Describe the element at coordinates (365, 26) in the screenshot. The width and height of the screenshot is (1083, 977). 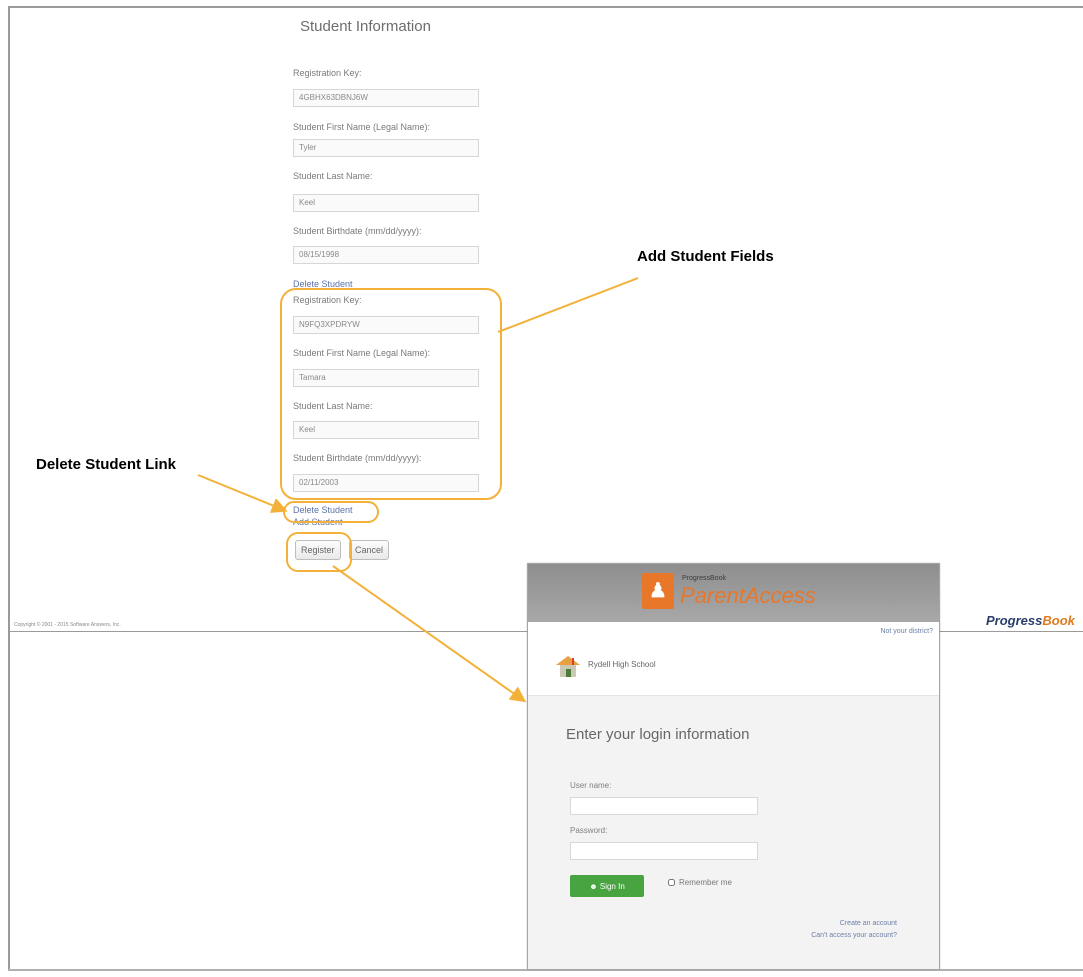
I see `page-title: Student Information` at that location.